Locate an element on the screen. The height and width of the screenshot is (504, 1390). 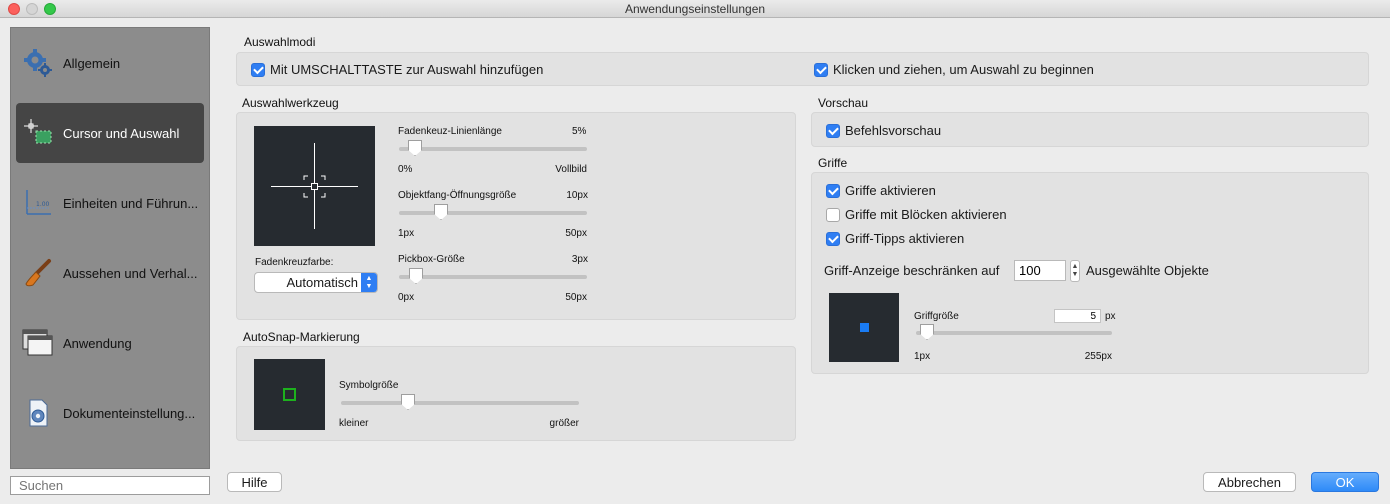
crosshair-color-select: Automatisch ▲ ▼ is located at coordinates (316, 282).